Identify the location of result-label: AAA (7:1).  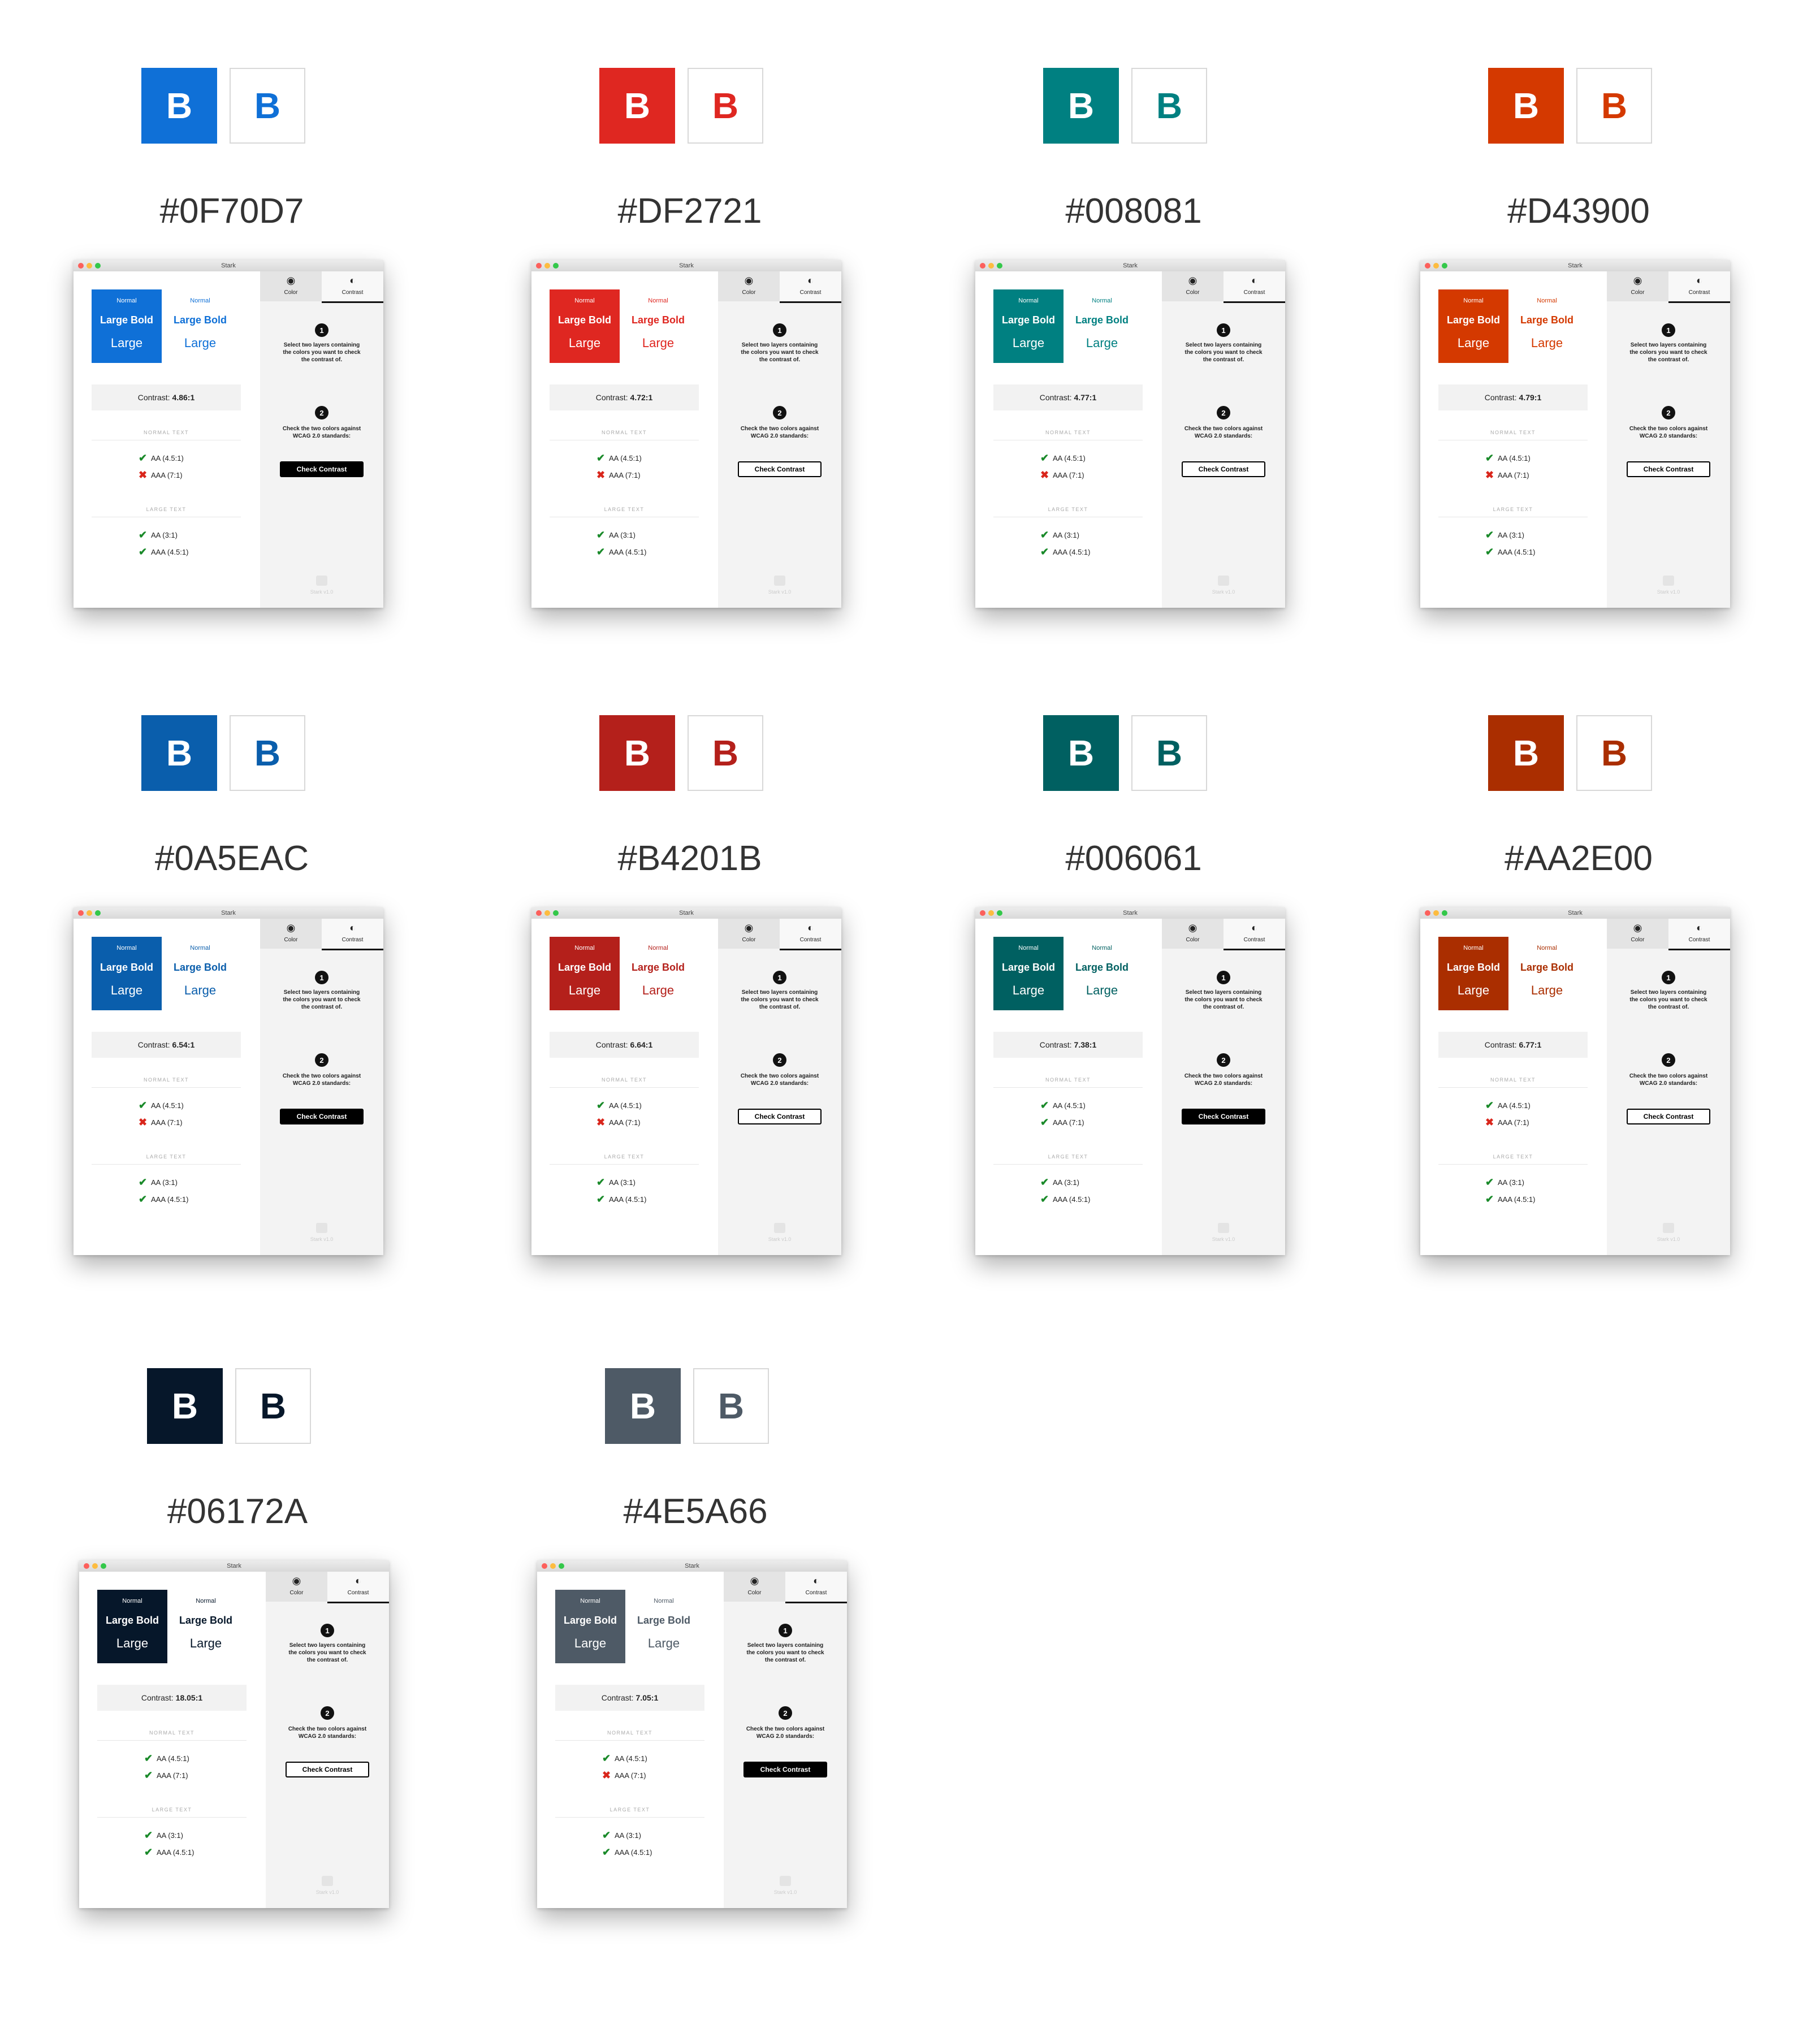
(625, 474).